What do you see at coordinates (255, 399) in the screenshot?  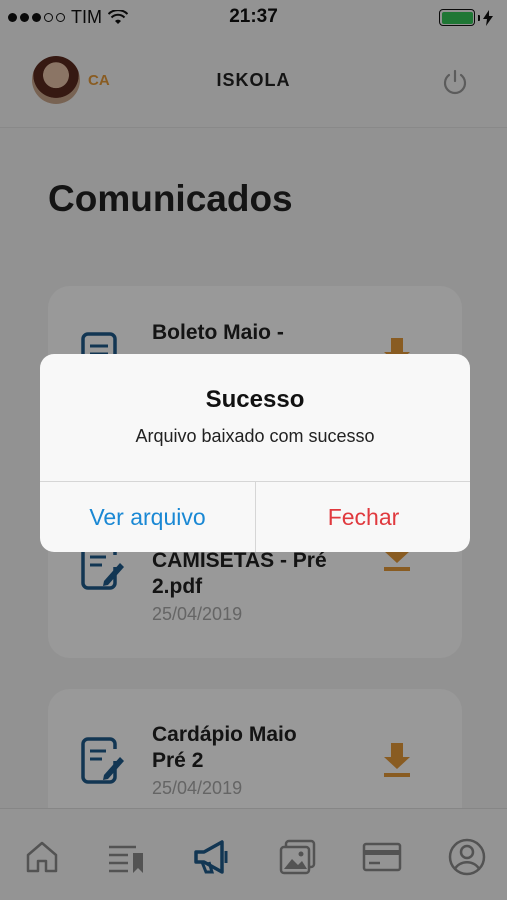 I see `alert-title: Sucesso` at bounding box center [255, 399].